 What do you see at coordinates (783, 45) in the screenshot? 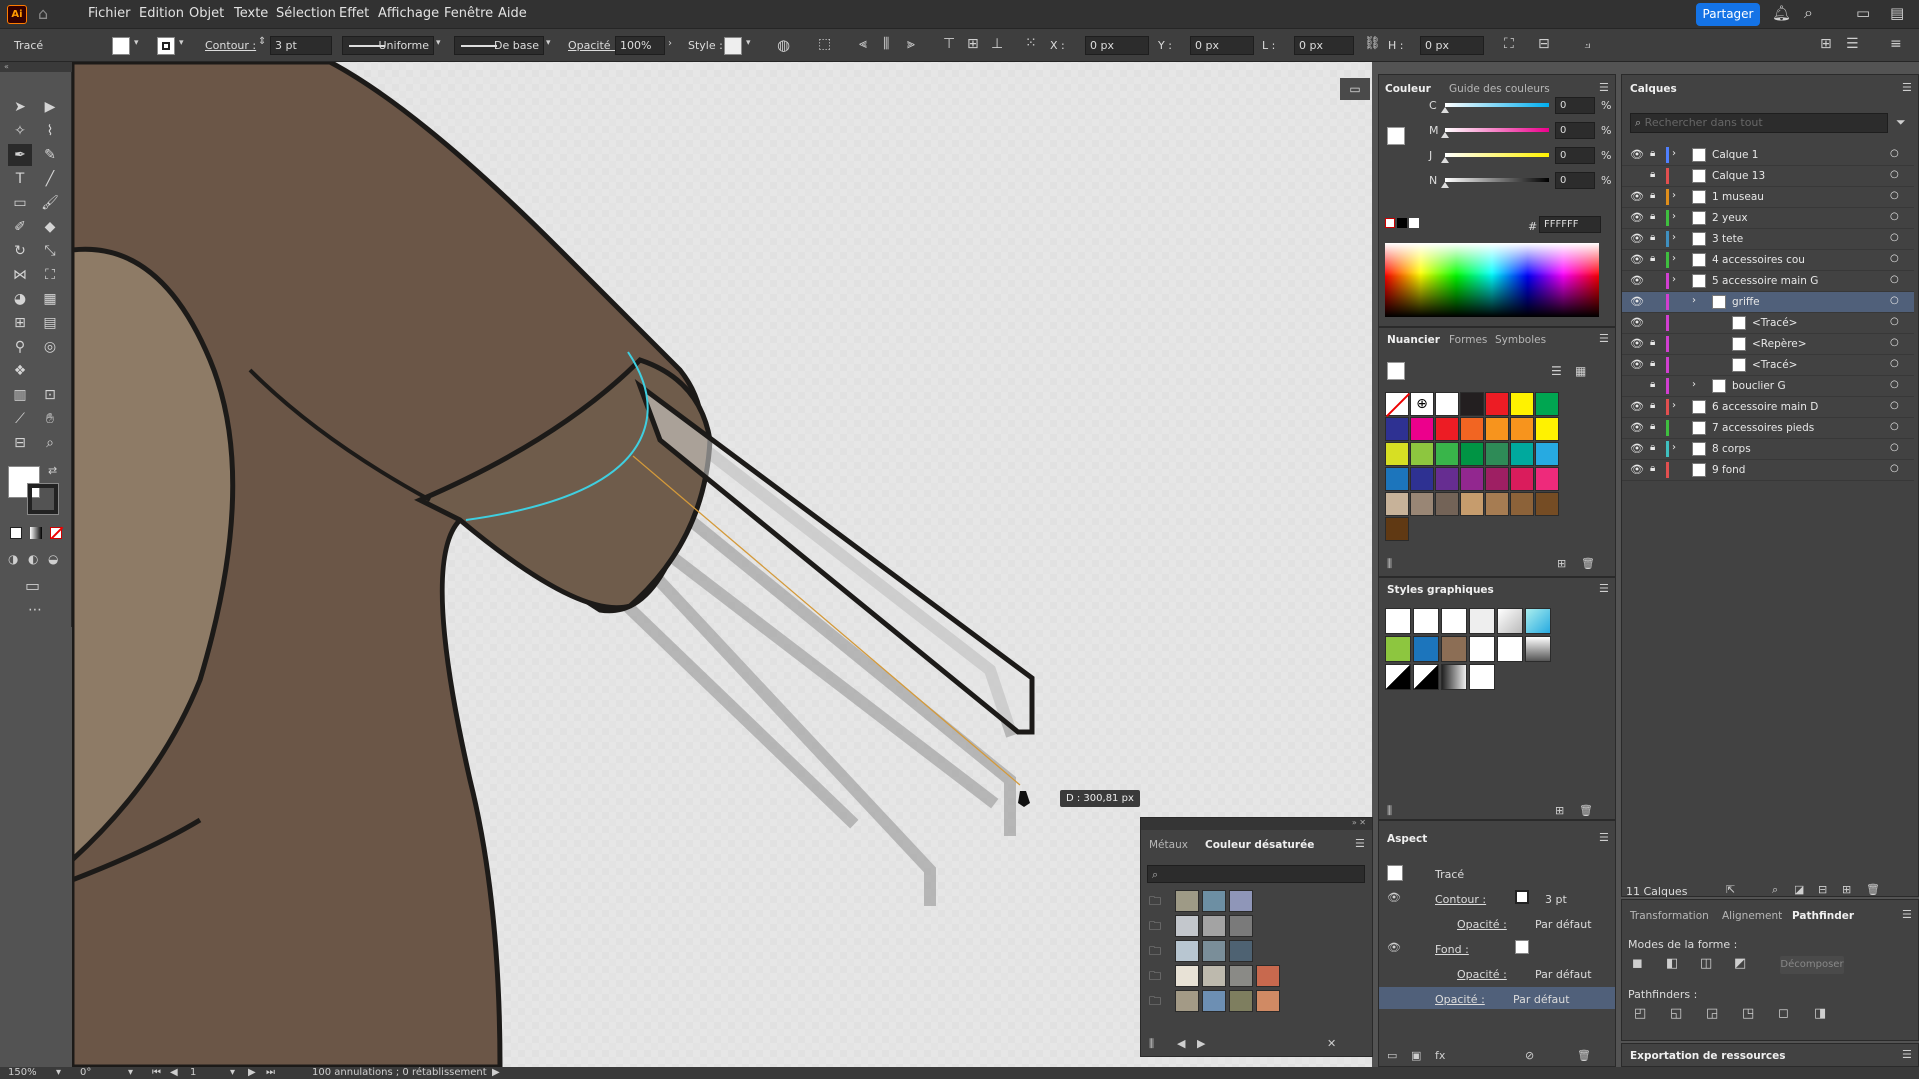
I see `recolor-icon: ◍` at bounding box center [783, 45].